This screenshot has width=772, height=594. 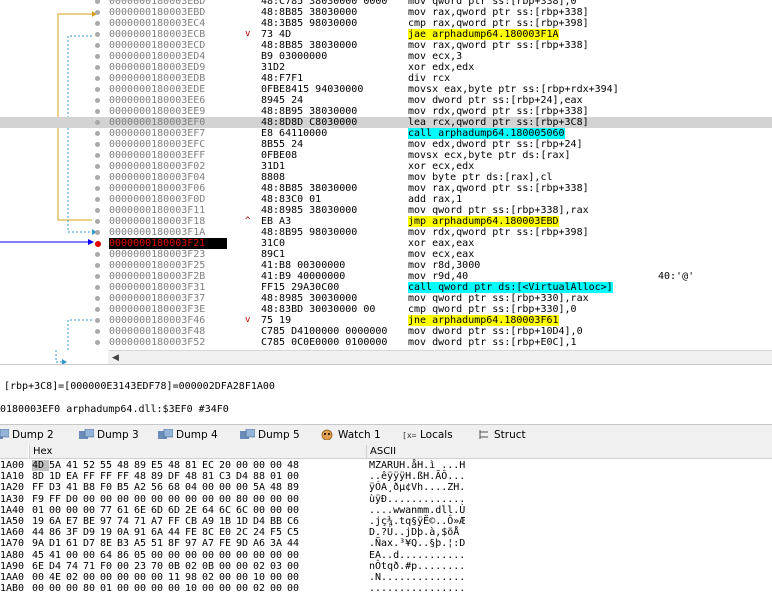 I want to click on hex-byte: D9, so click(x=91, y=532).